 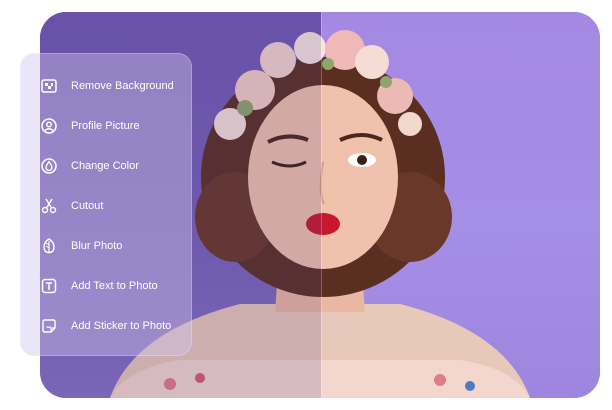 I want to click on menu-item-label: Add Text to Photo, so click(x=114, y=286).